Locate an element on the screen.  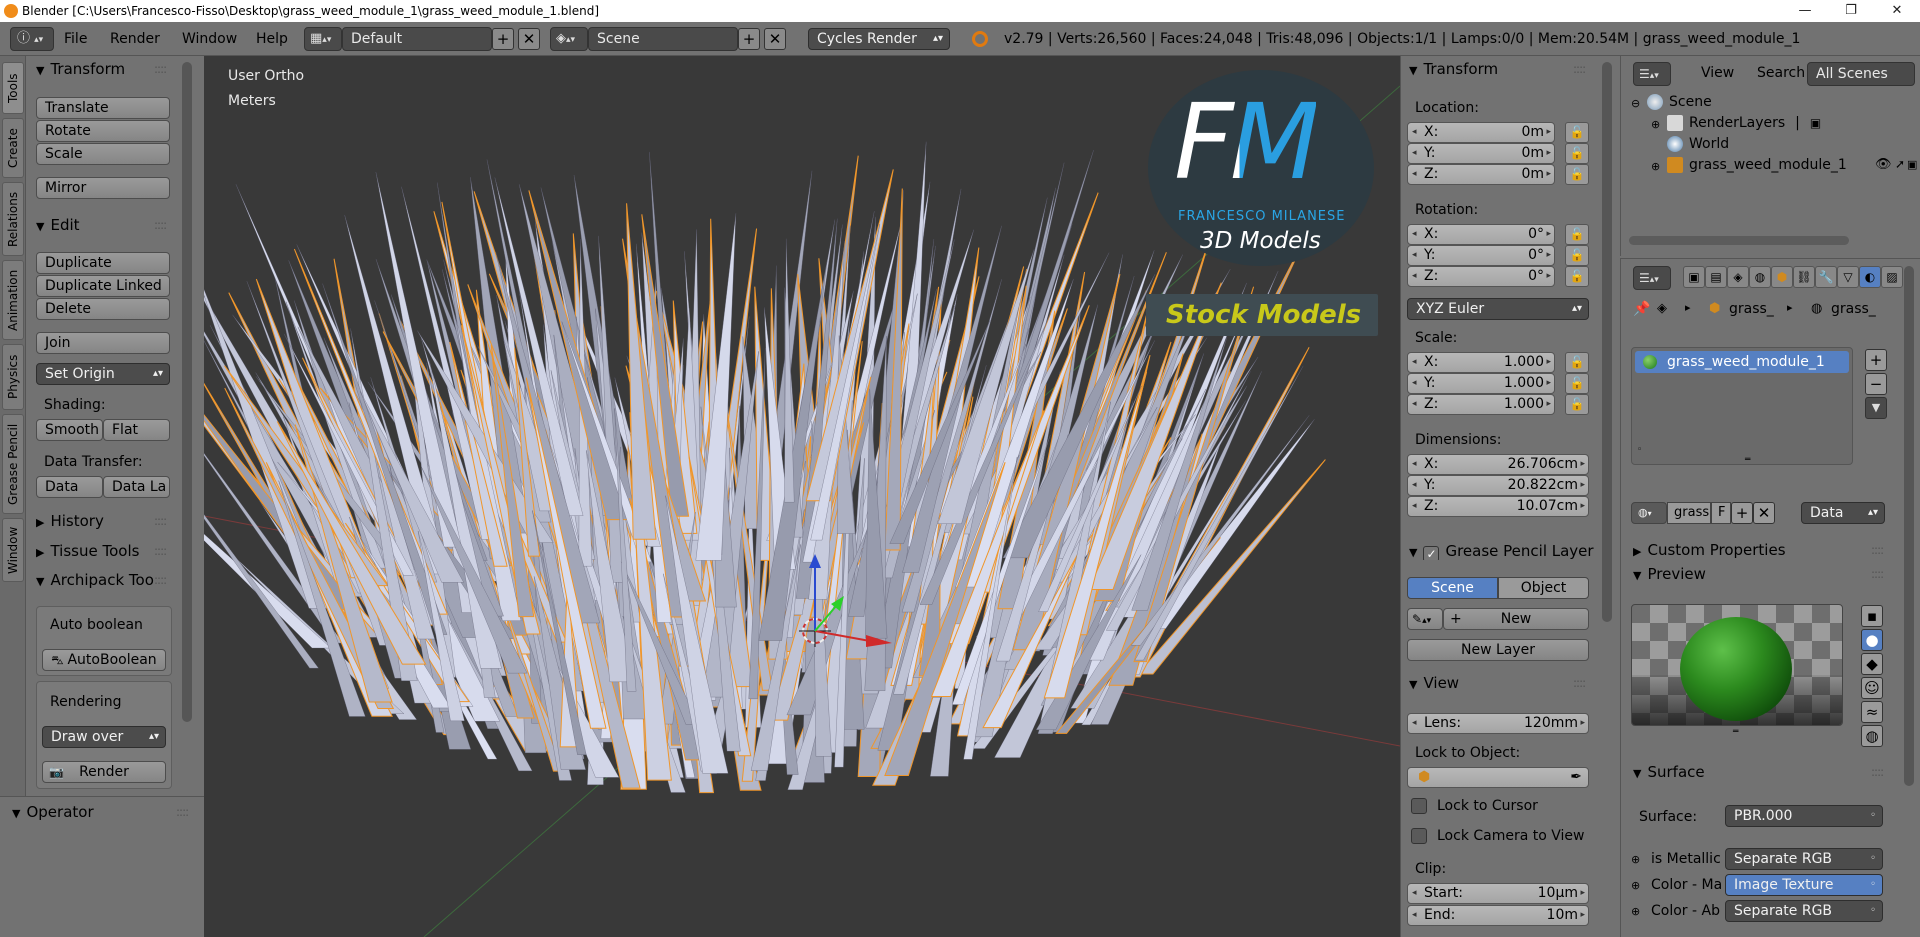
dimension-y-field: ◂ Y: 20.822cm ▸ is located at coordinates (1498, 485).